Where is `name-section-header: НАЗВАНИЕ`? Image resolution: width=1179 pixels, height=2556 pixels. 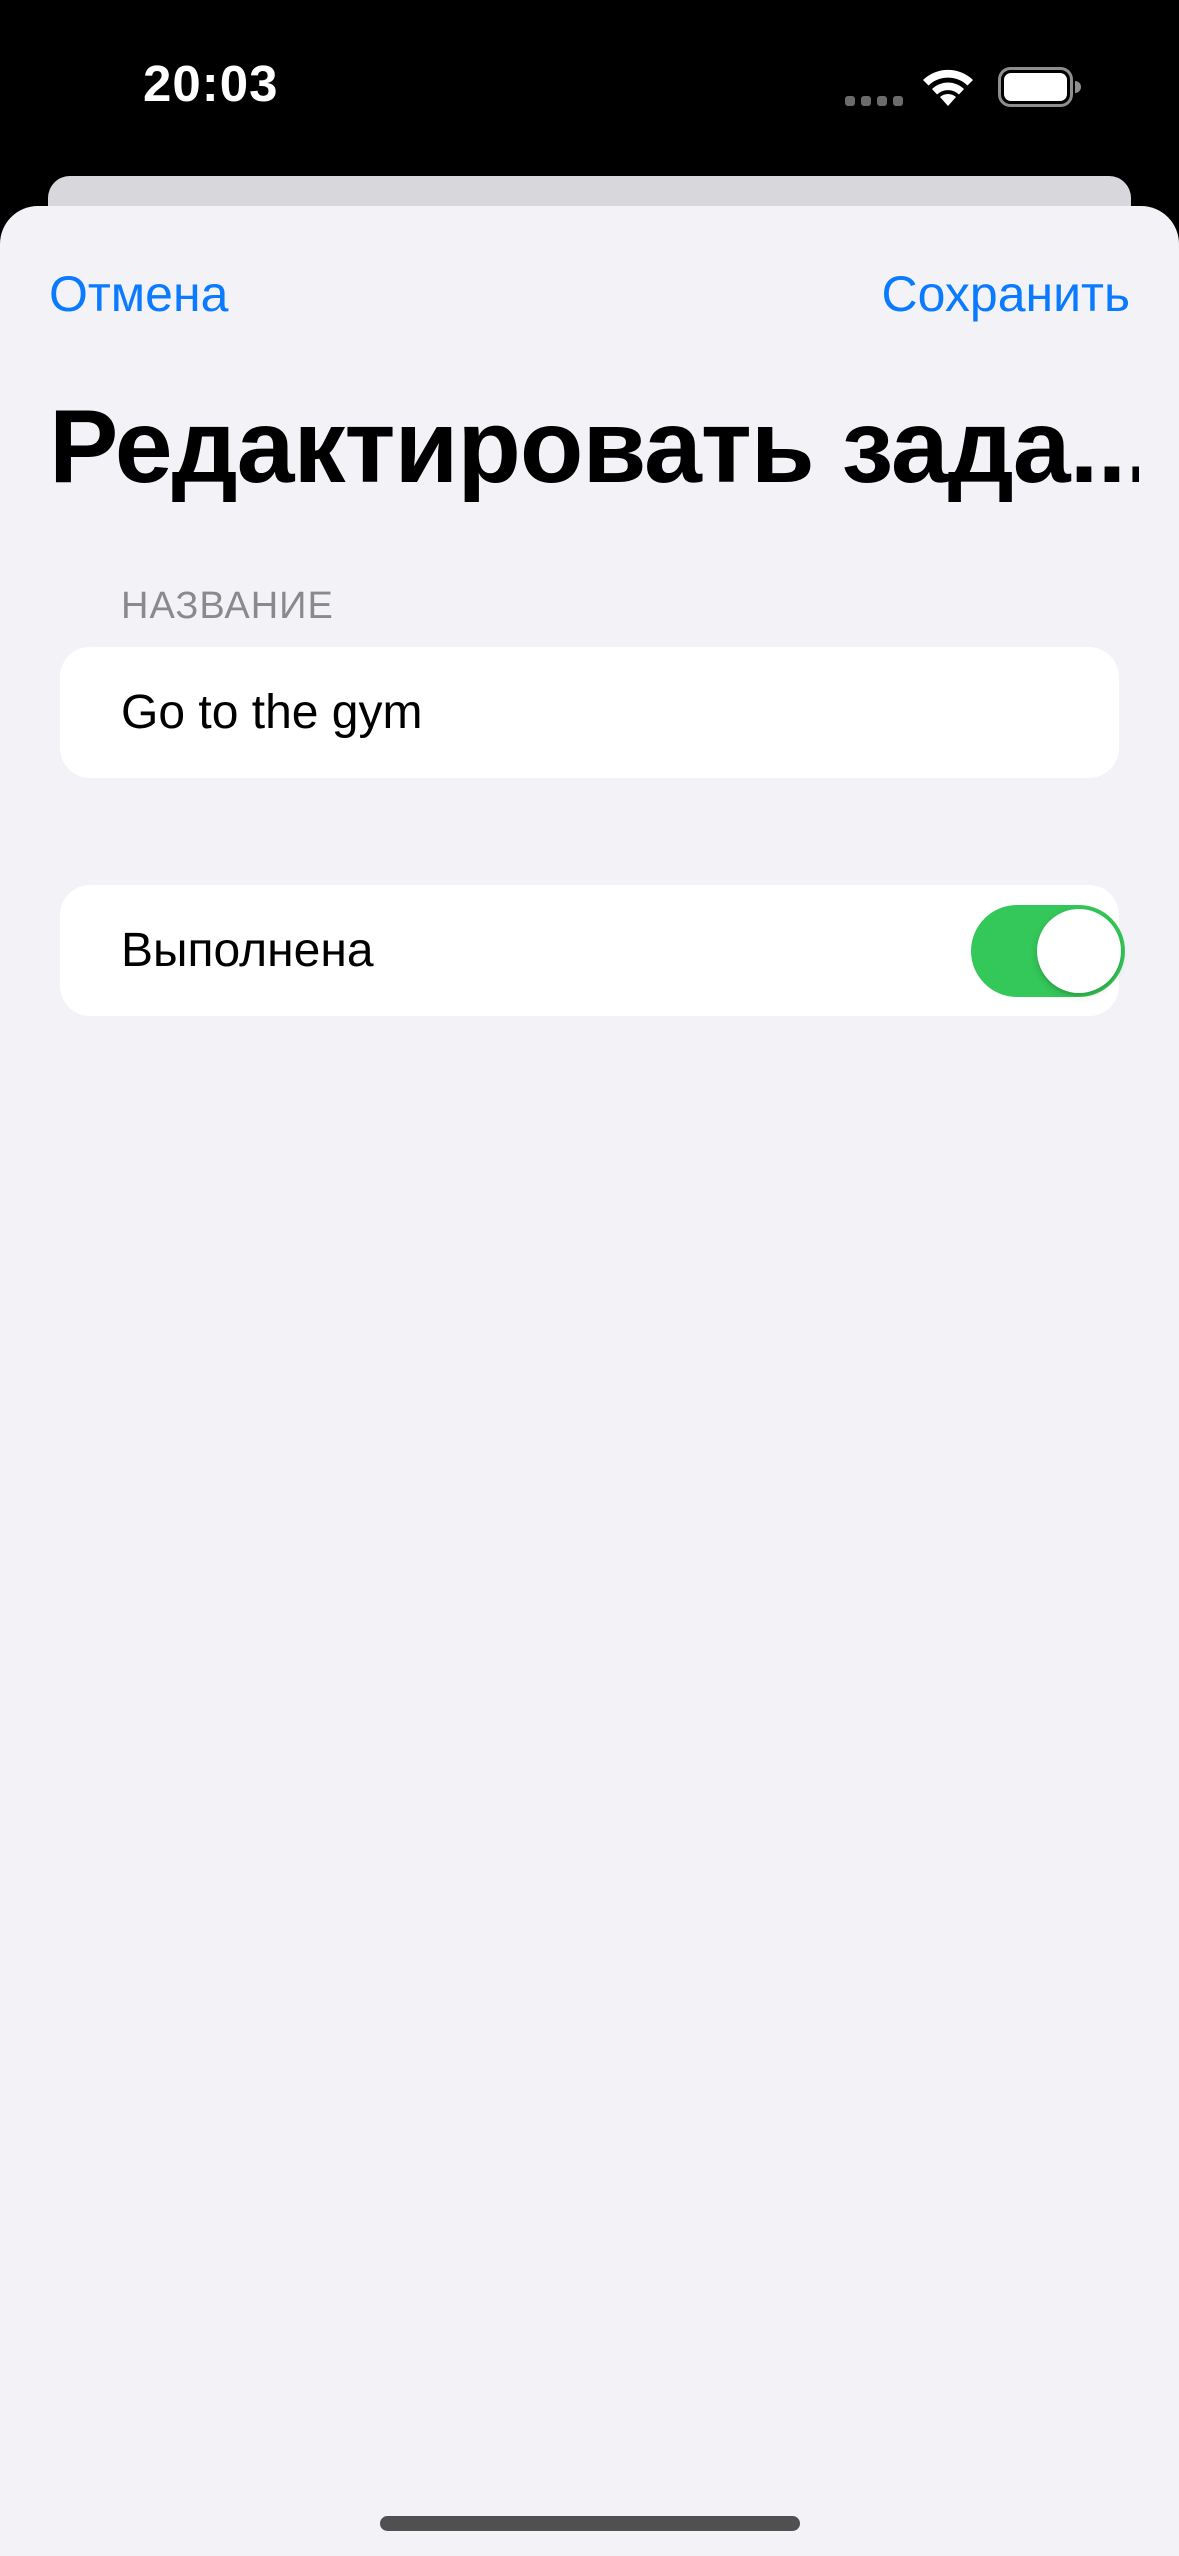 name-section-header: НАЗВАНИЕ is located at coordinates (227, 606).